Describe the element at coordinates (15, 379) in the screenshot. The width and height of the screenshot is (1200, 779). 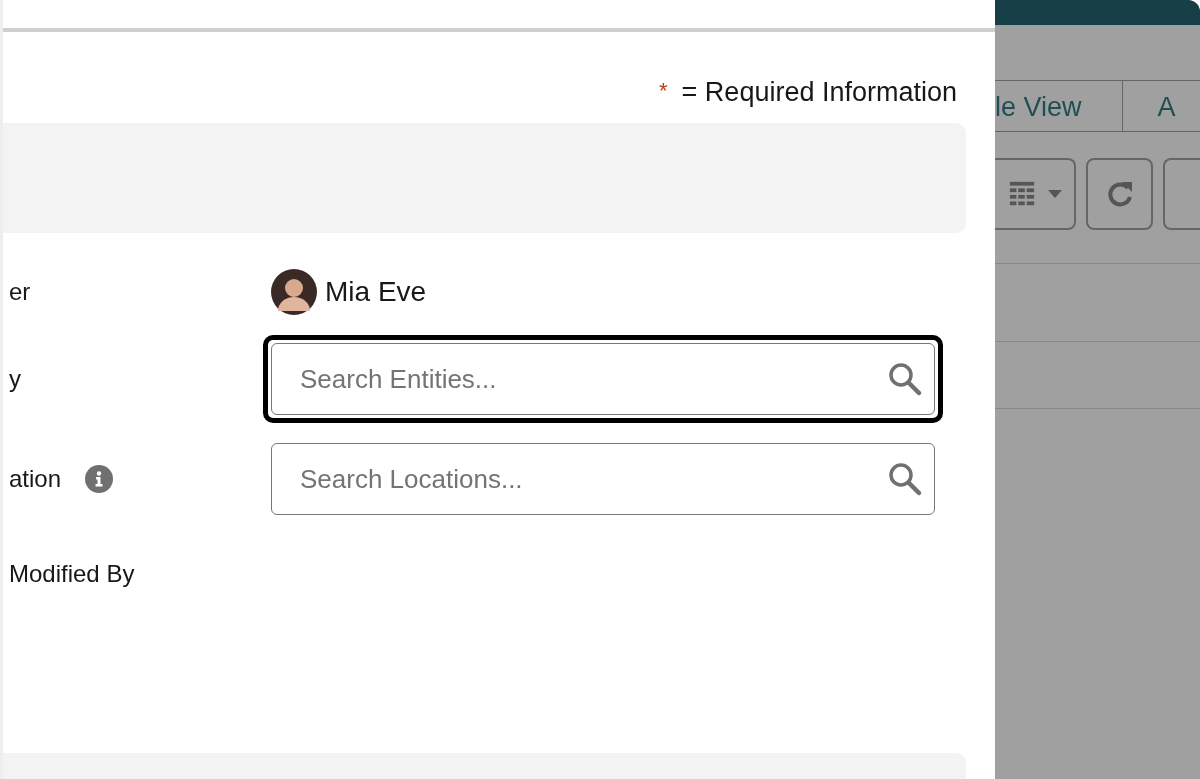
I see `field-label: y` at that location.